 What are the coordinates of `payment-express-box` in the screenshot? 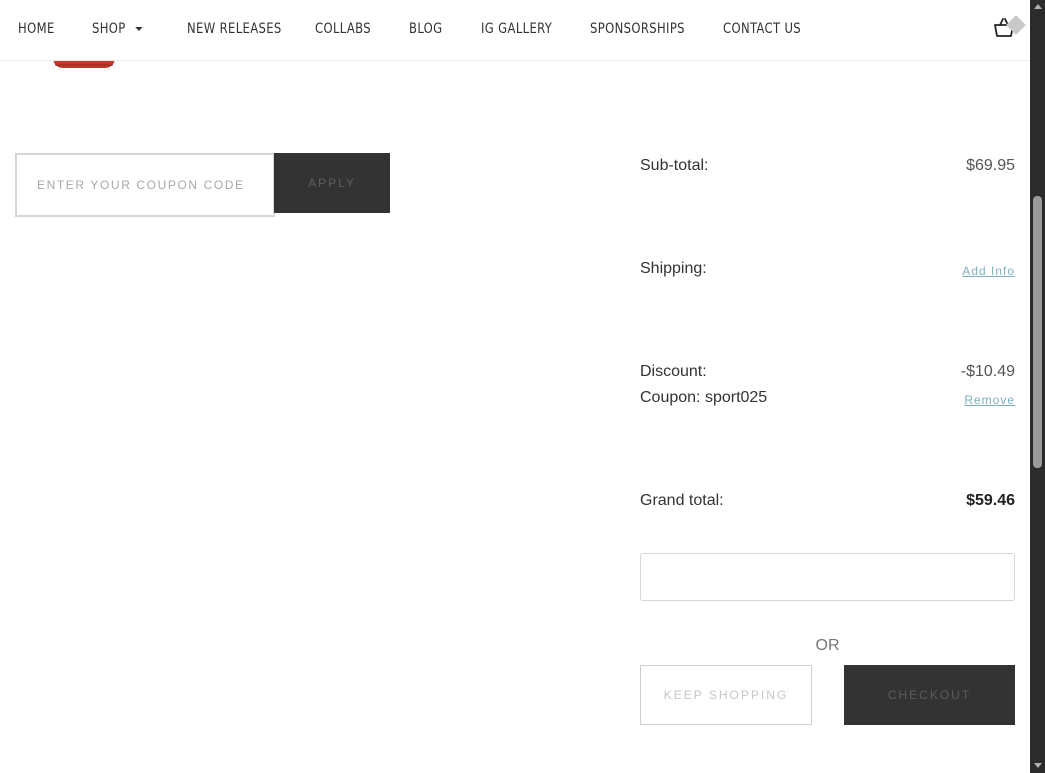 It's located at (827, 577).